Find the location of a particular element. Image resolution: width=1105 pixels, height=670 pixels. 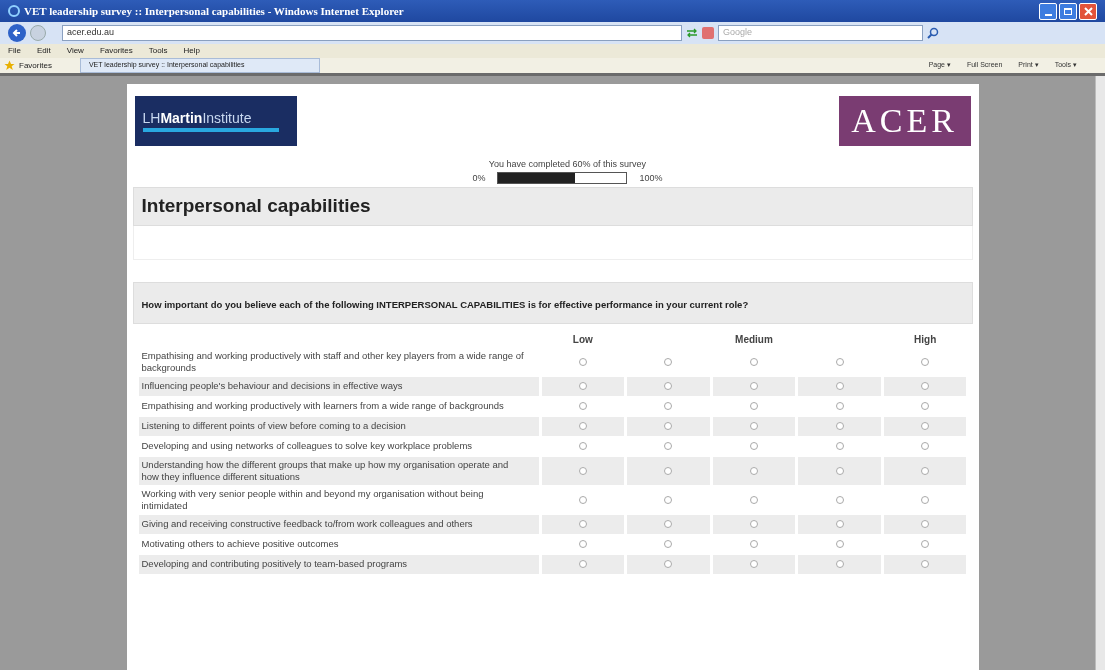

section-header: Interpersonal capabilities is located at coordinates (552, 206).